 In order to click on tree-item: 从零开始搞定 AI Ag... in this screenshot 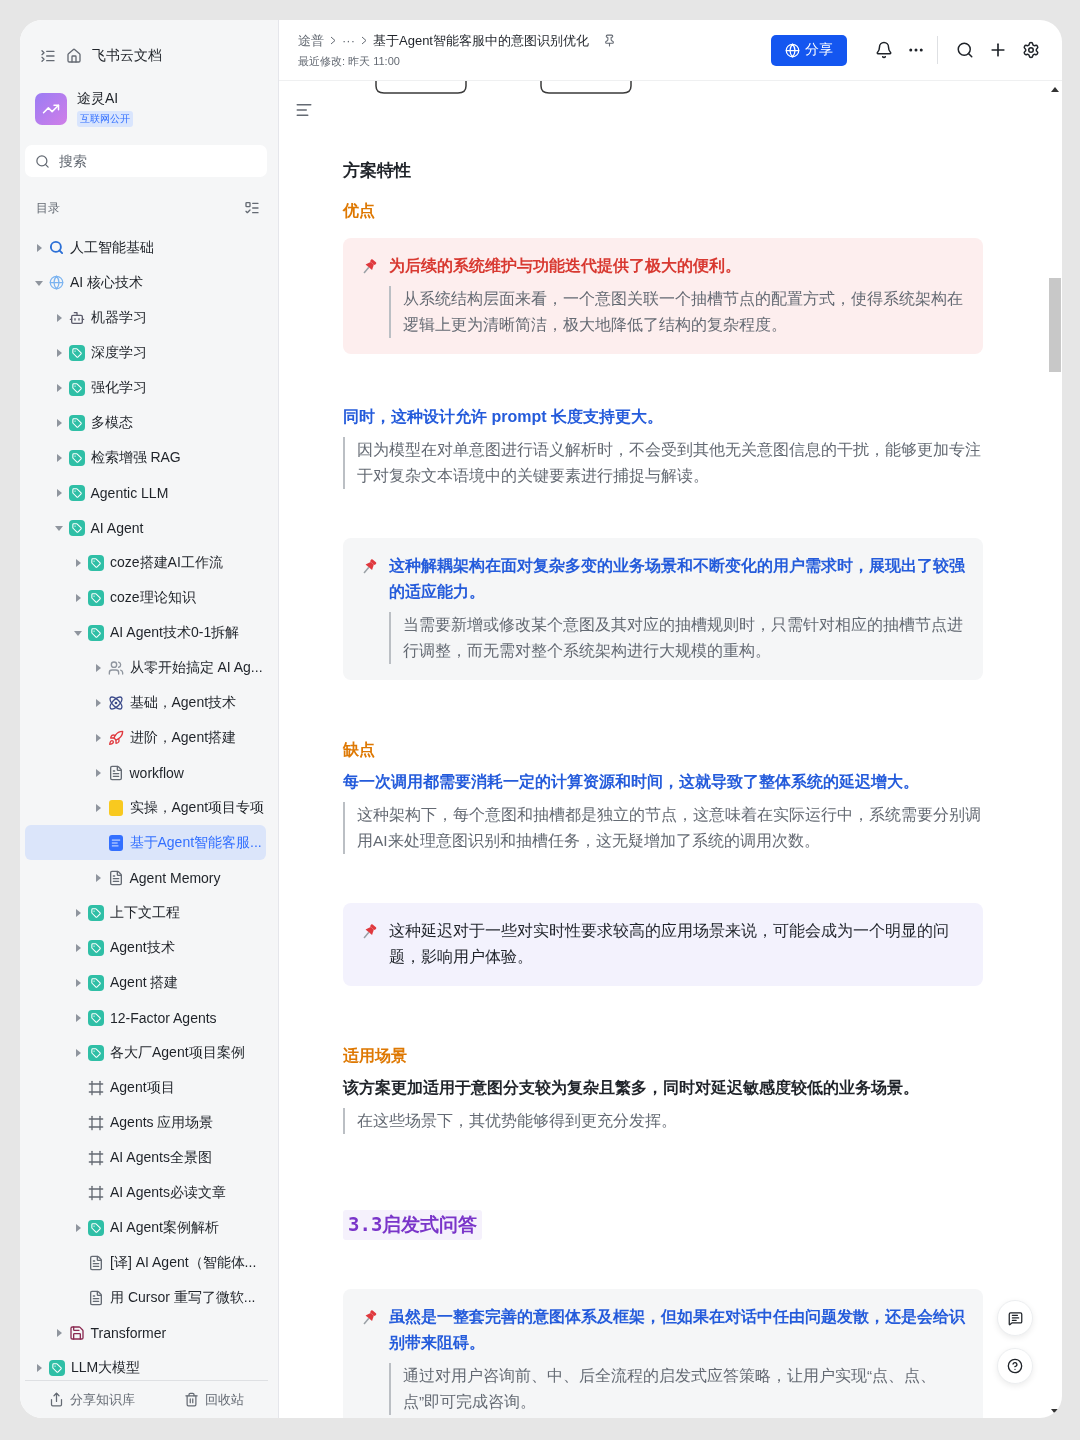, I will do `click(145, 667)`.